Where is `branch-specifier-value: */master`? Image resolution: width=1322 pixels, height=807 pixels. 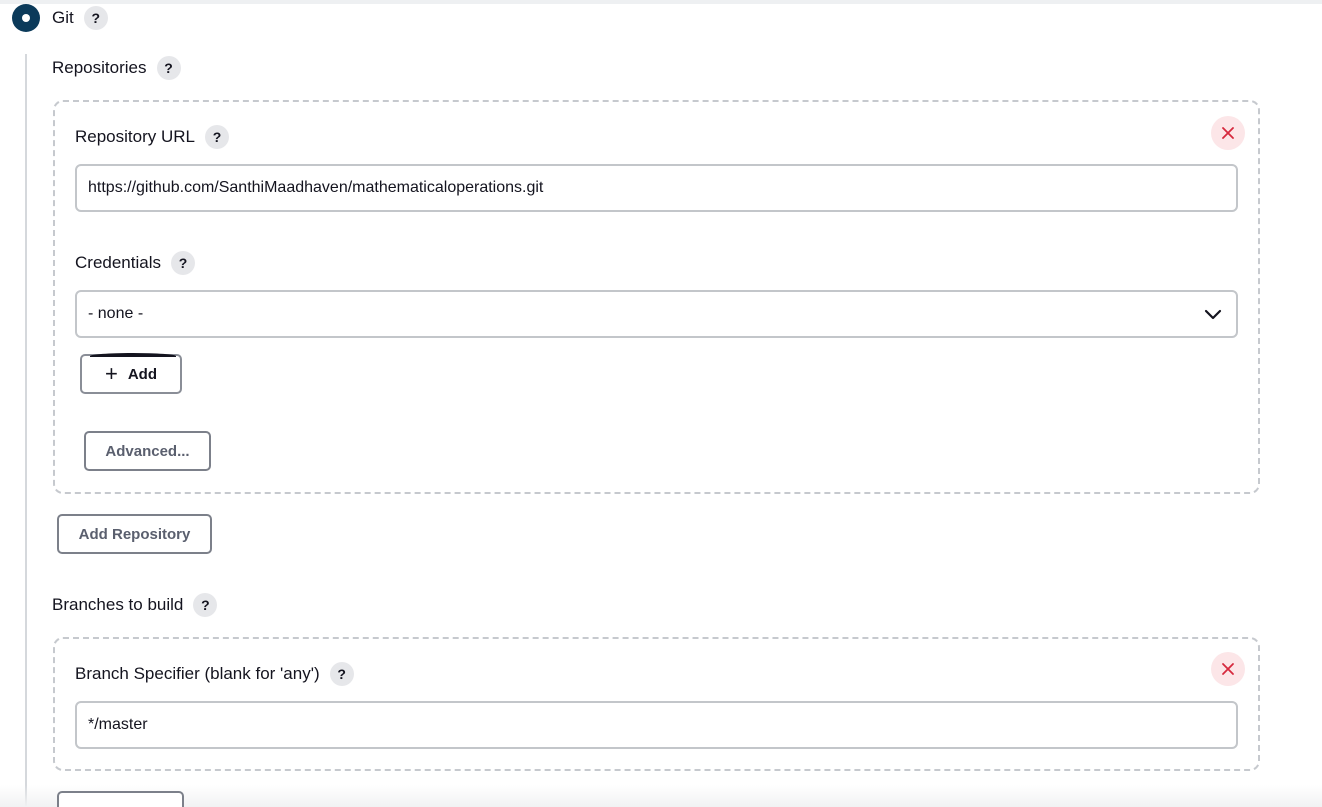 branch-specifier-value: */master is located at coordinates (118, 724).